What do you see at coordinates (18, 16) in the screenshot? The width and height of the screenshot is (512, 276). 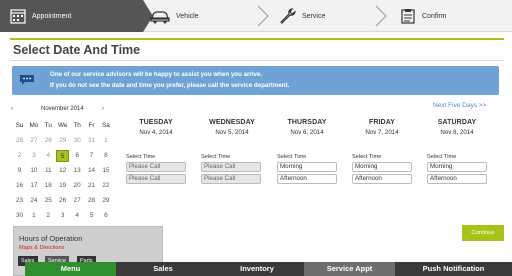 I see `calendar-icon` at bounding box center [18, 16].